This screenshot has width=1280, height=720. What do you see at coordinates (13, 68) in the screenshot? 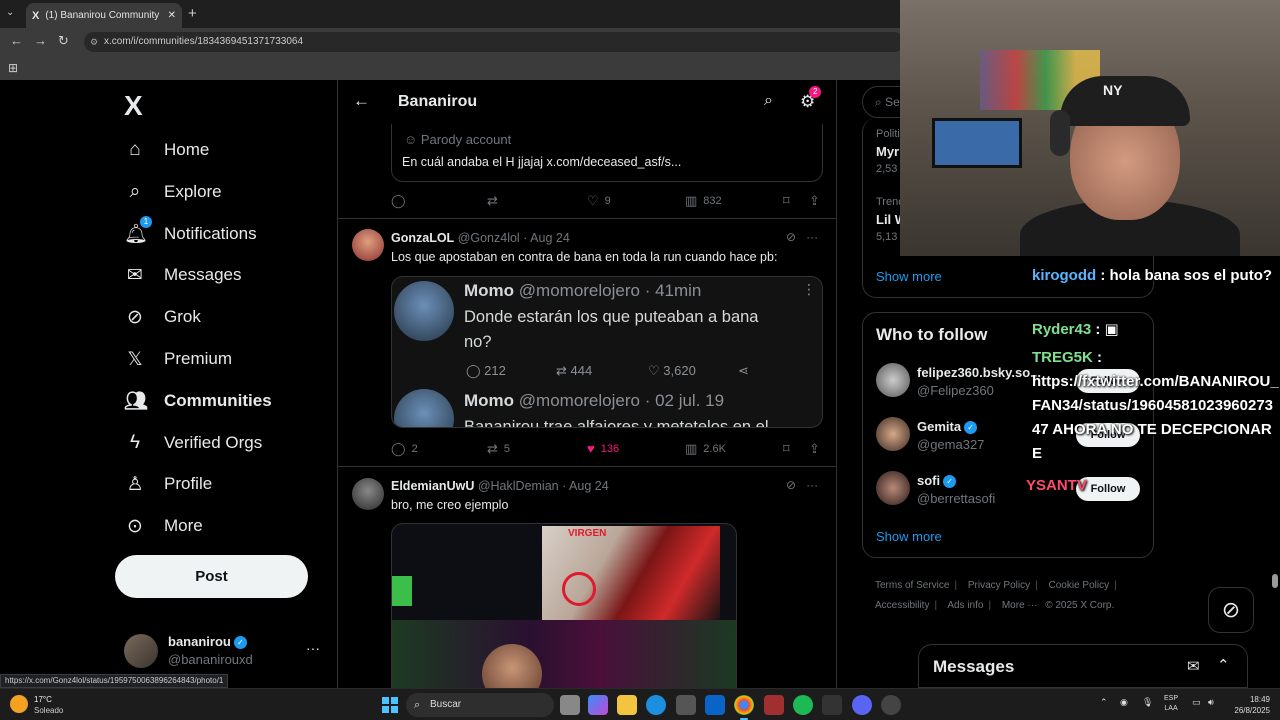
I see `apps-grid-icon: ⊞` at bounding box center [13, 68].